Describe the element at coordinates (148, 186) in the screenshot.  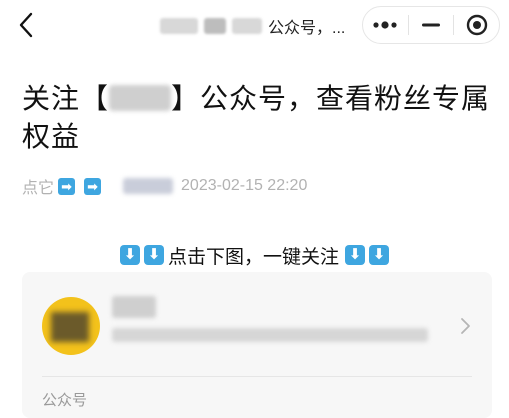
I see `author-link` at that location.